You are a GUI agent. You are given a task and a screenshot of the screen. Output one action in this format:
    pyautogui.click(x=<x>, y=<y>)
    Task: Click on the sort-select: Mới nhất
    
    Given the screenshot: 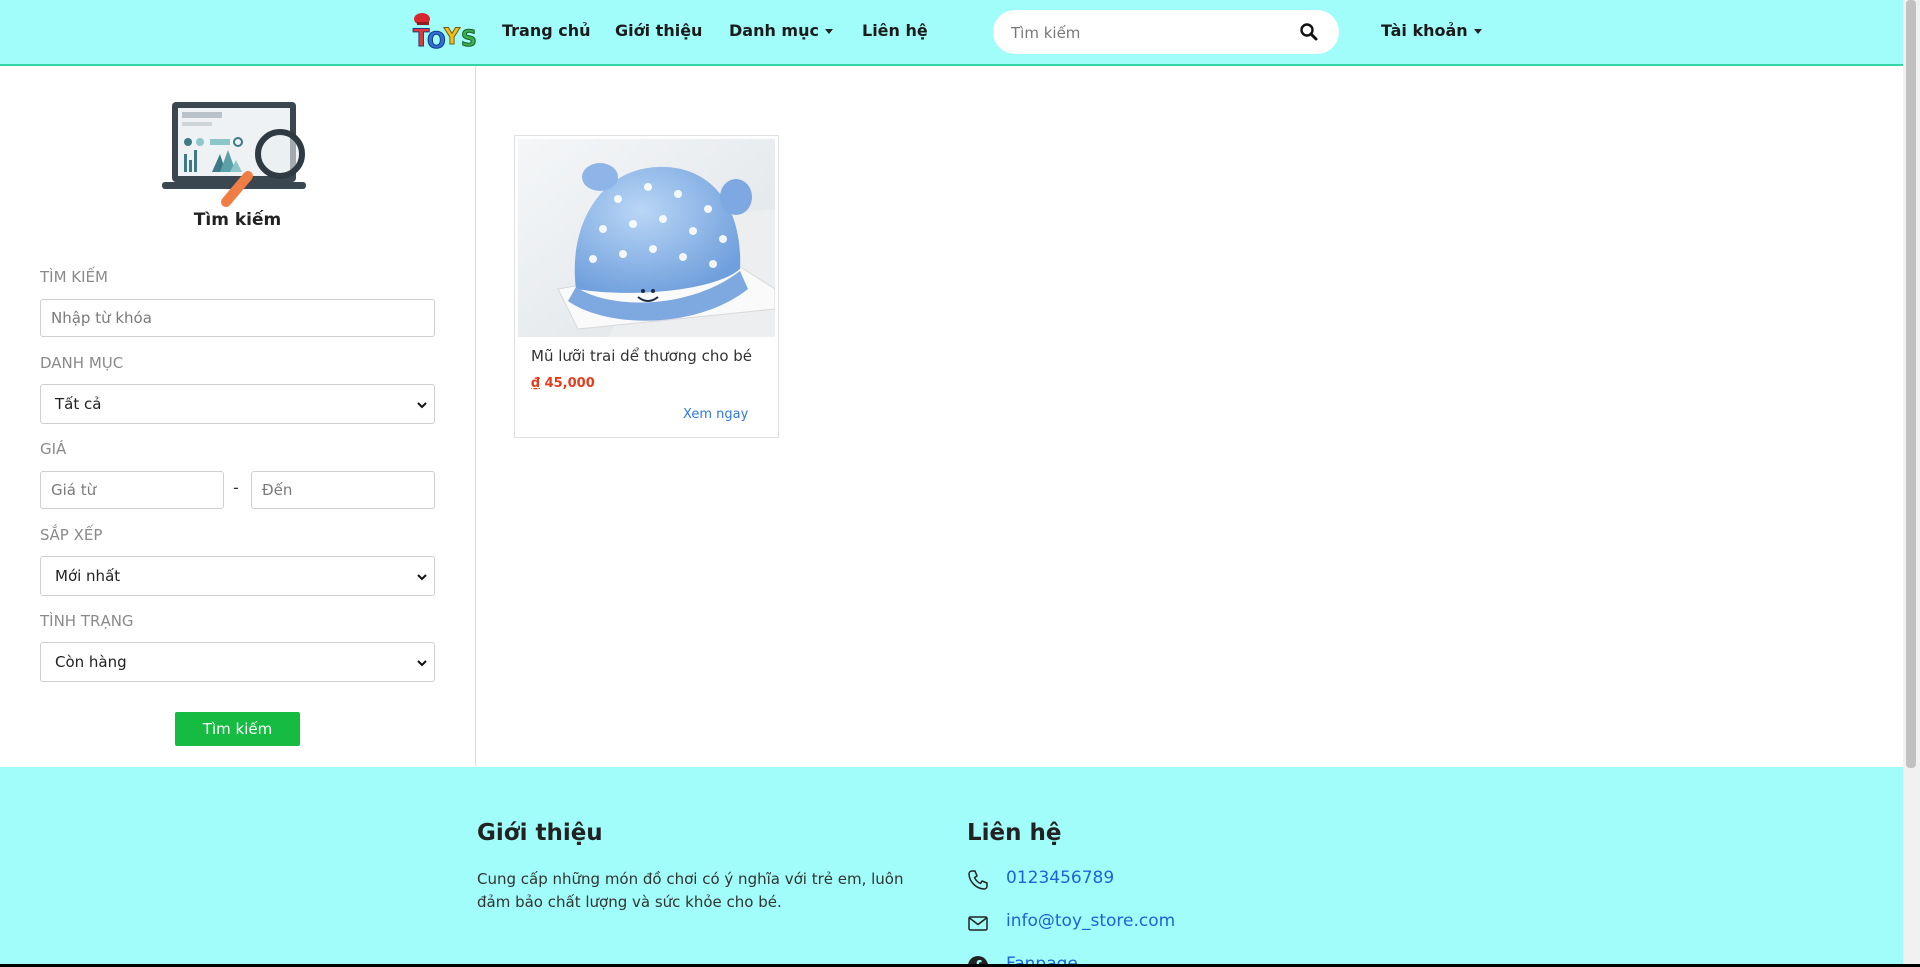 What is the action you would take?
    pyautogui.click(x=237, y=576)
    